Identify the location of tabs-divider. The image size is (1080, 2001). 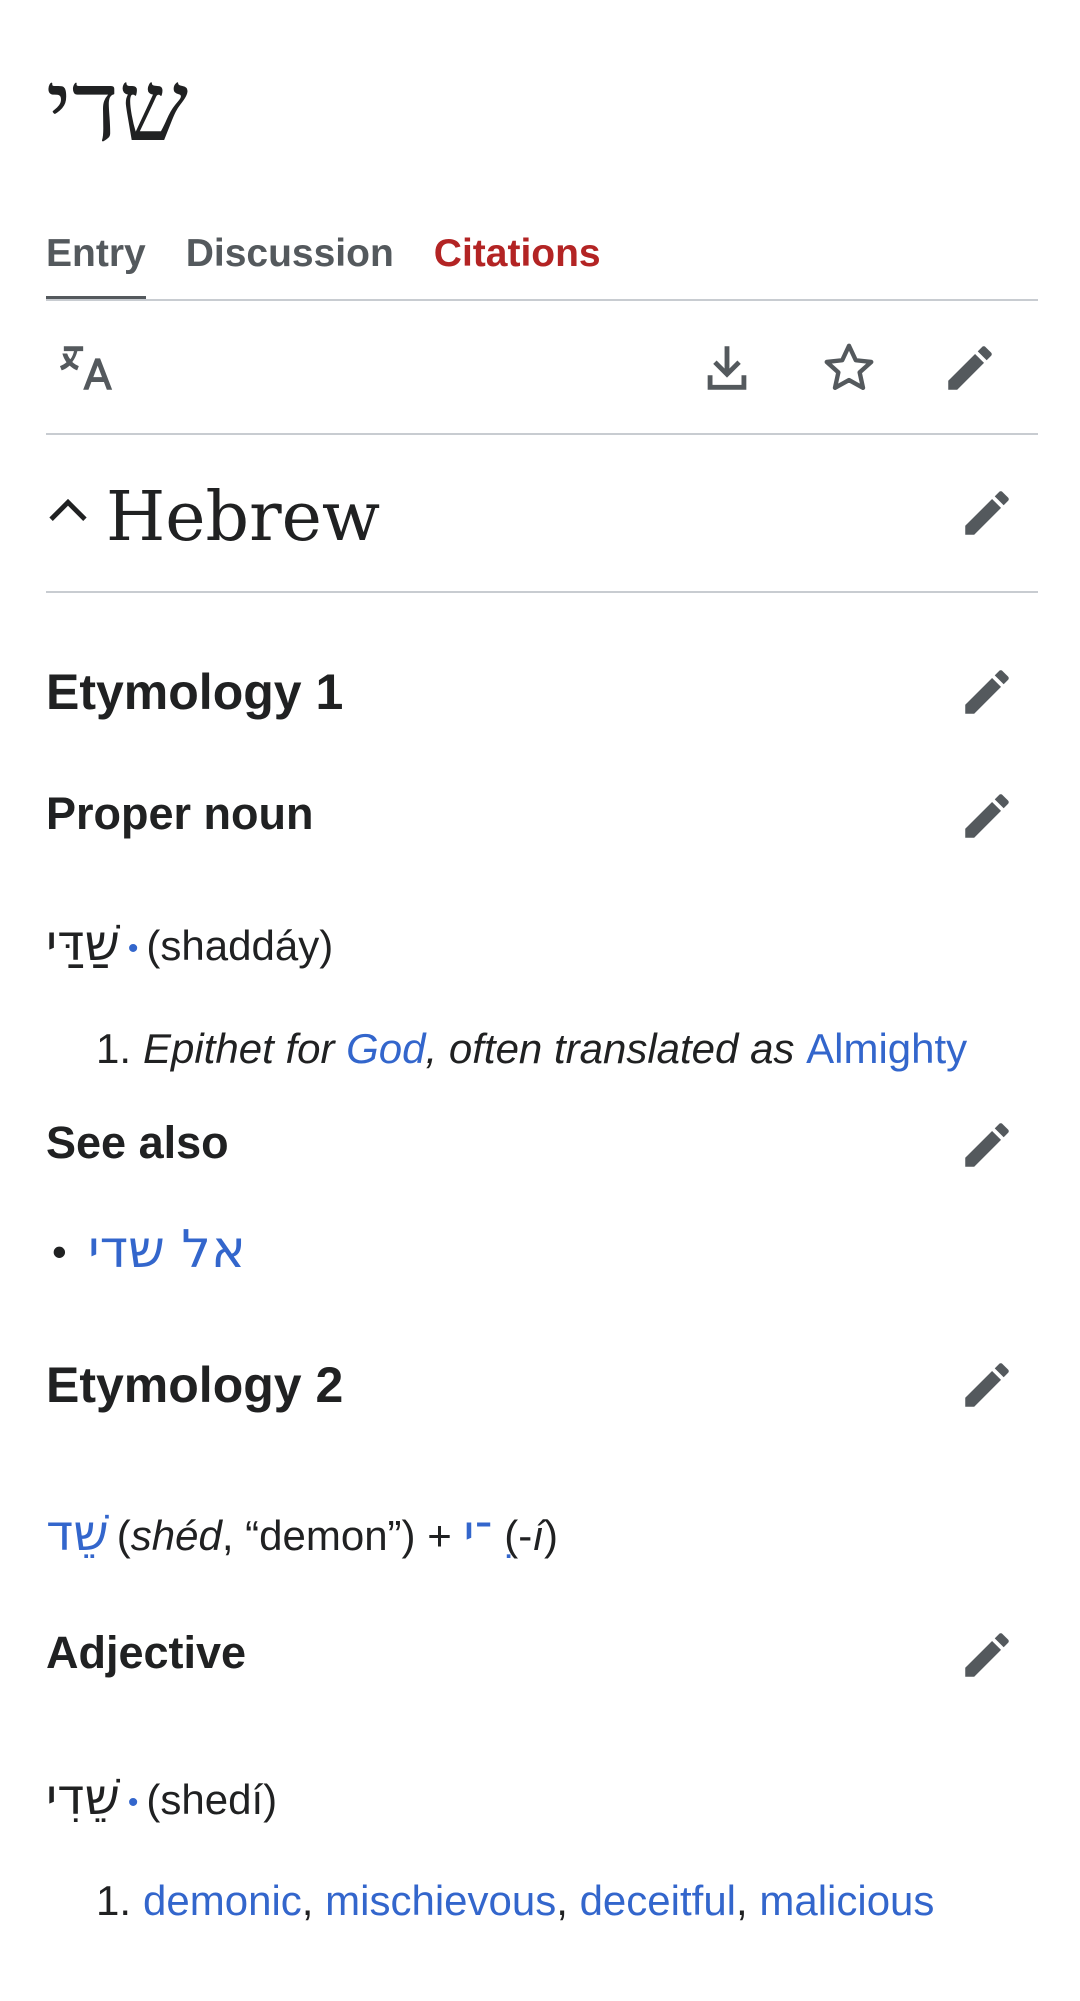
(542, 300).